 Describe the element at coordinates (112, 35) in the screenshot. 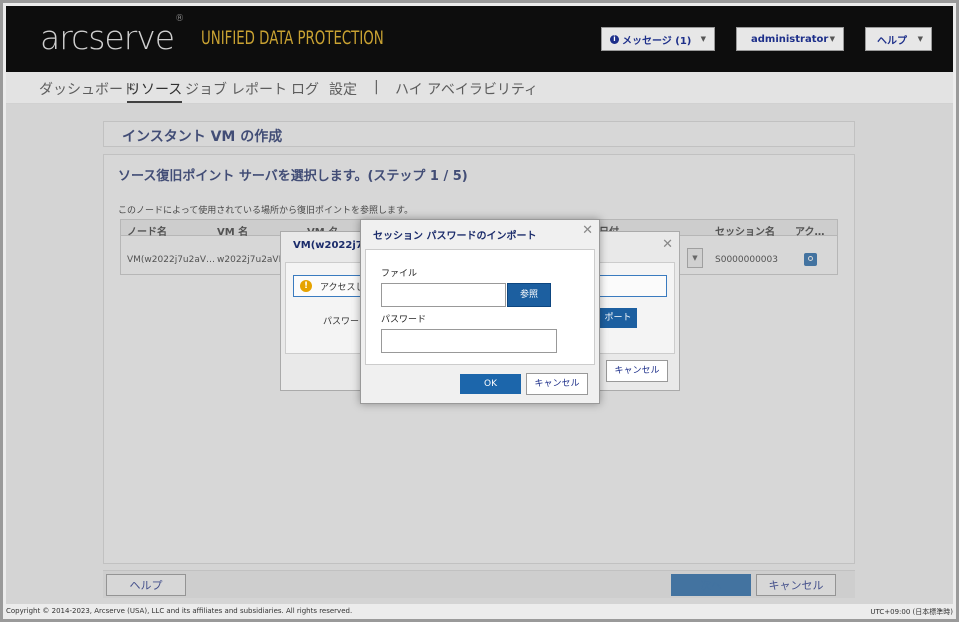

I see `arcserve-logo: arcserve®` at that location.